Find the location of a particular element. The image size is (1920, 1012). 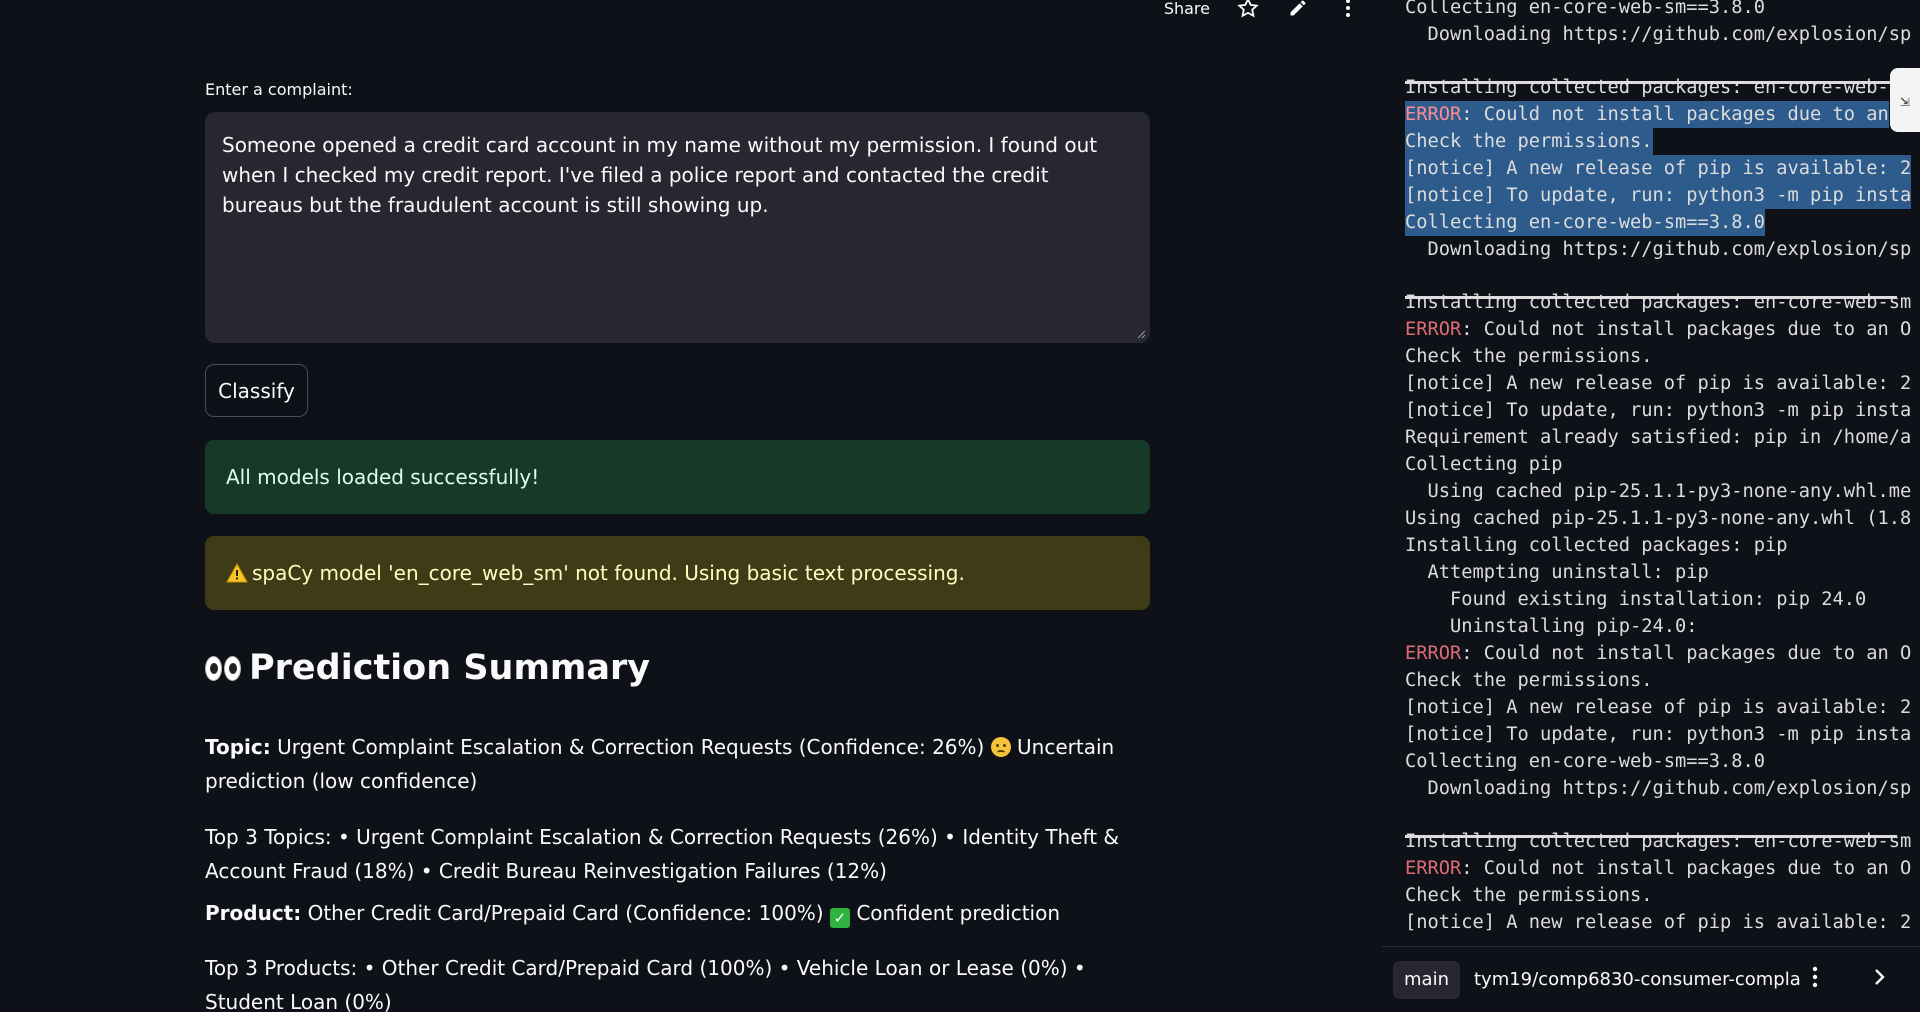

classify-button: Classify is located at coordinates (256, 390).